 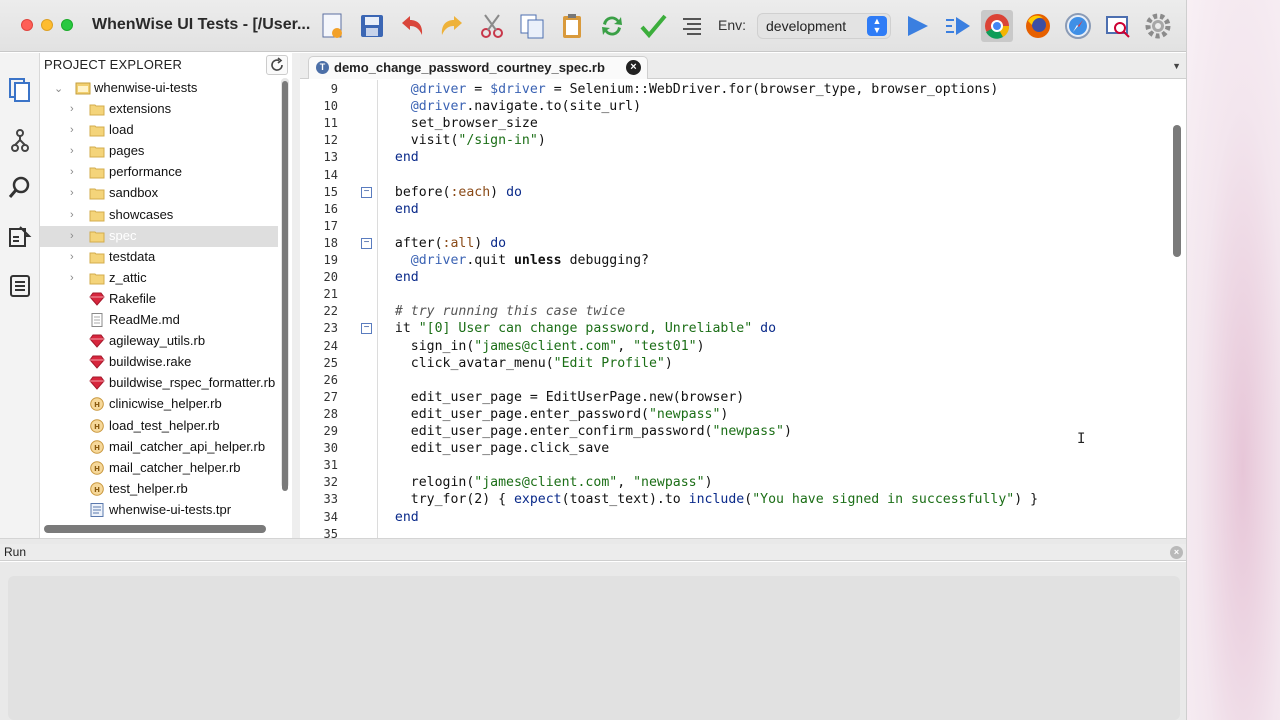 I want to click on chevron-updown-icon: ▲ ▼, so click(x=877, y=26).